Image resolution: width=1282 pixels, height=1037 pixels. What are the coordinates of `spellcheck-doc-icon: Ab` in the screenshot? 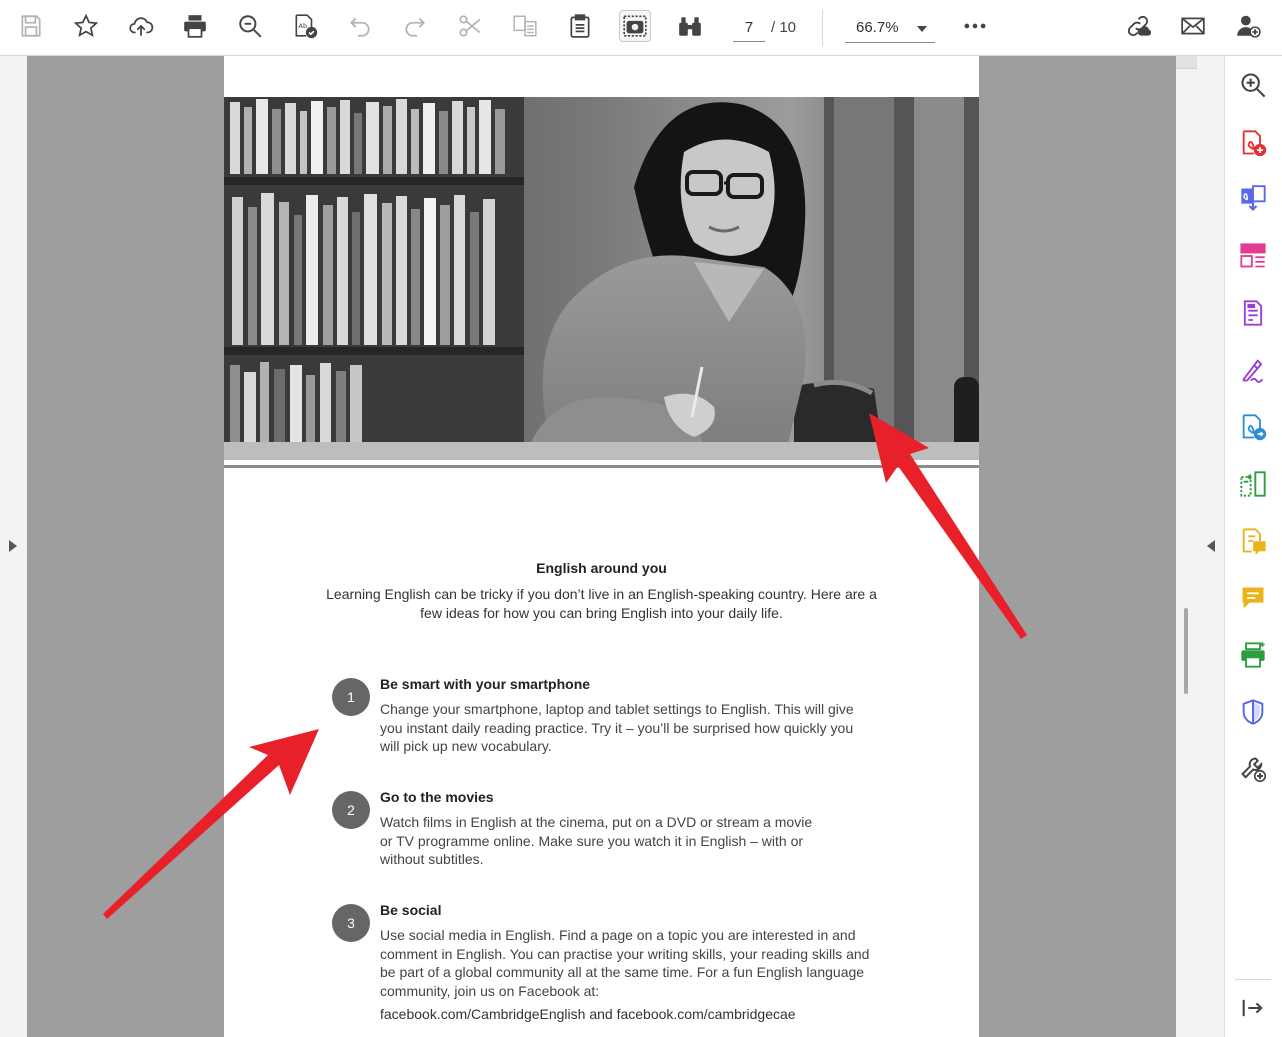 It's located at (305, 26).